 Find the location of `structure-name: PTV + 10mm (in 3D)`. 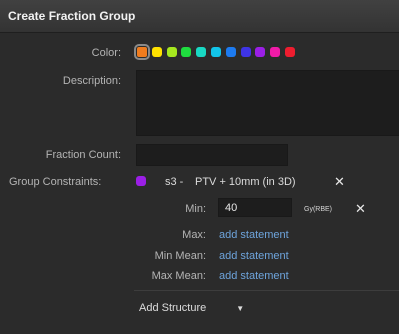

structure-name: PTV + 10mm (in 3D) is located at coordinates (245, 182).